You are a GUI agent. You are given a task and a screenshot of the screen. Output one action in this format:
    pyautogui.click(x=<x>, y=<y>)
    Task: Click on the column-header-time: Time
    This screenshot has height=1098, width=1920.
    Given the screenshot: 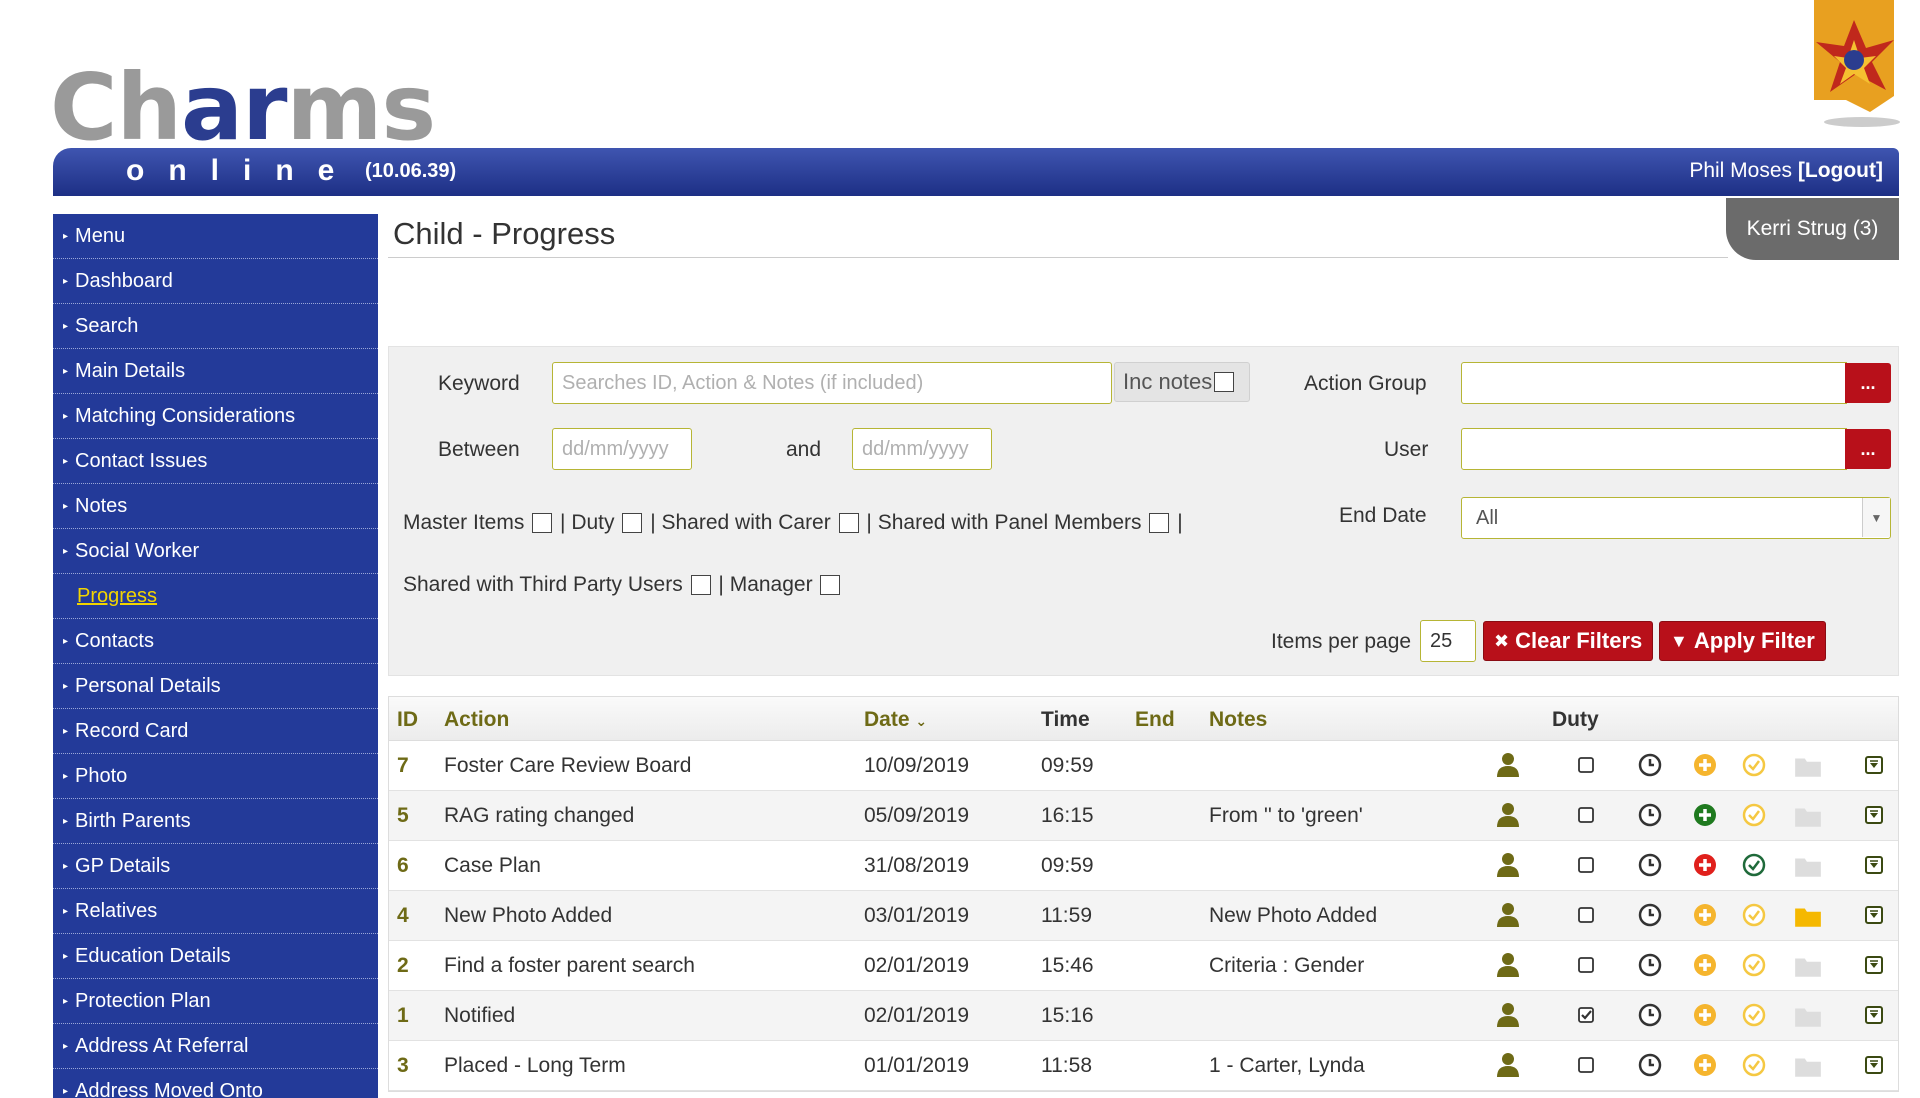 What is the action you would take?
    pyautogui.click(x=1065, y=720)
    